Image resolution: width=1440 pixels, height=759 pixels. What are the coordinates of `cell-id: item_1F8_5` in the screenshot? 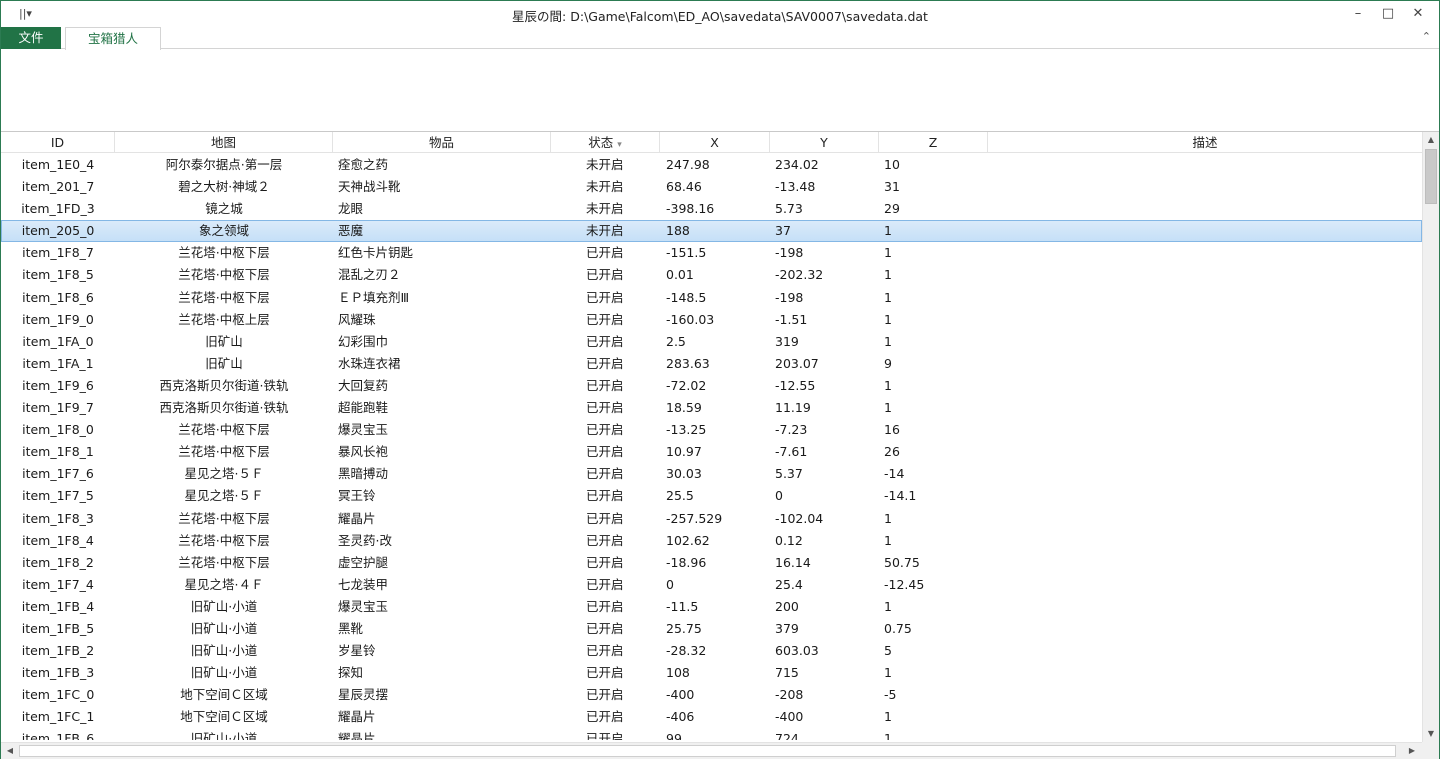 It's located at (58, 275).